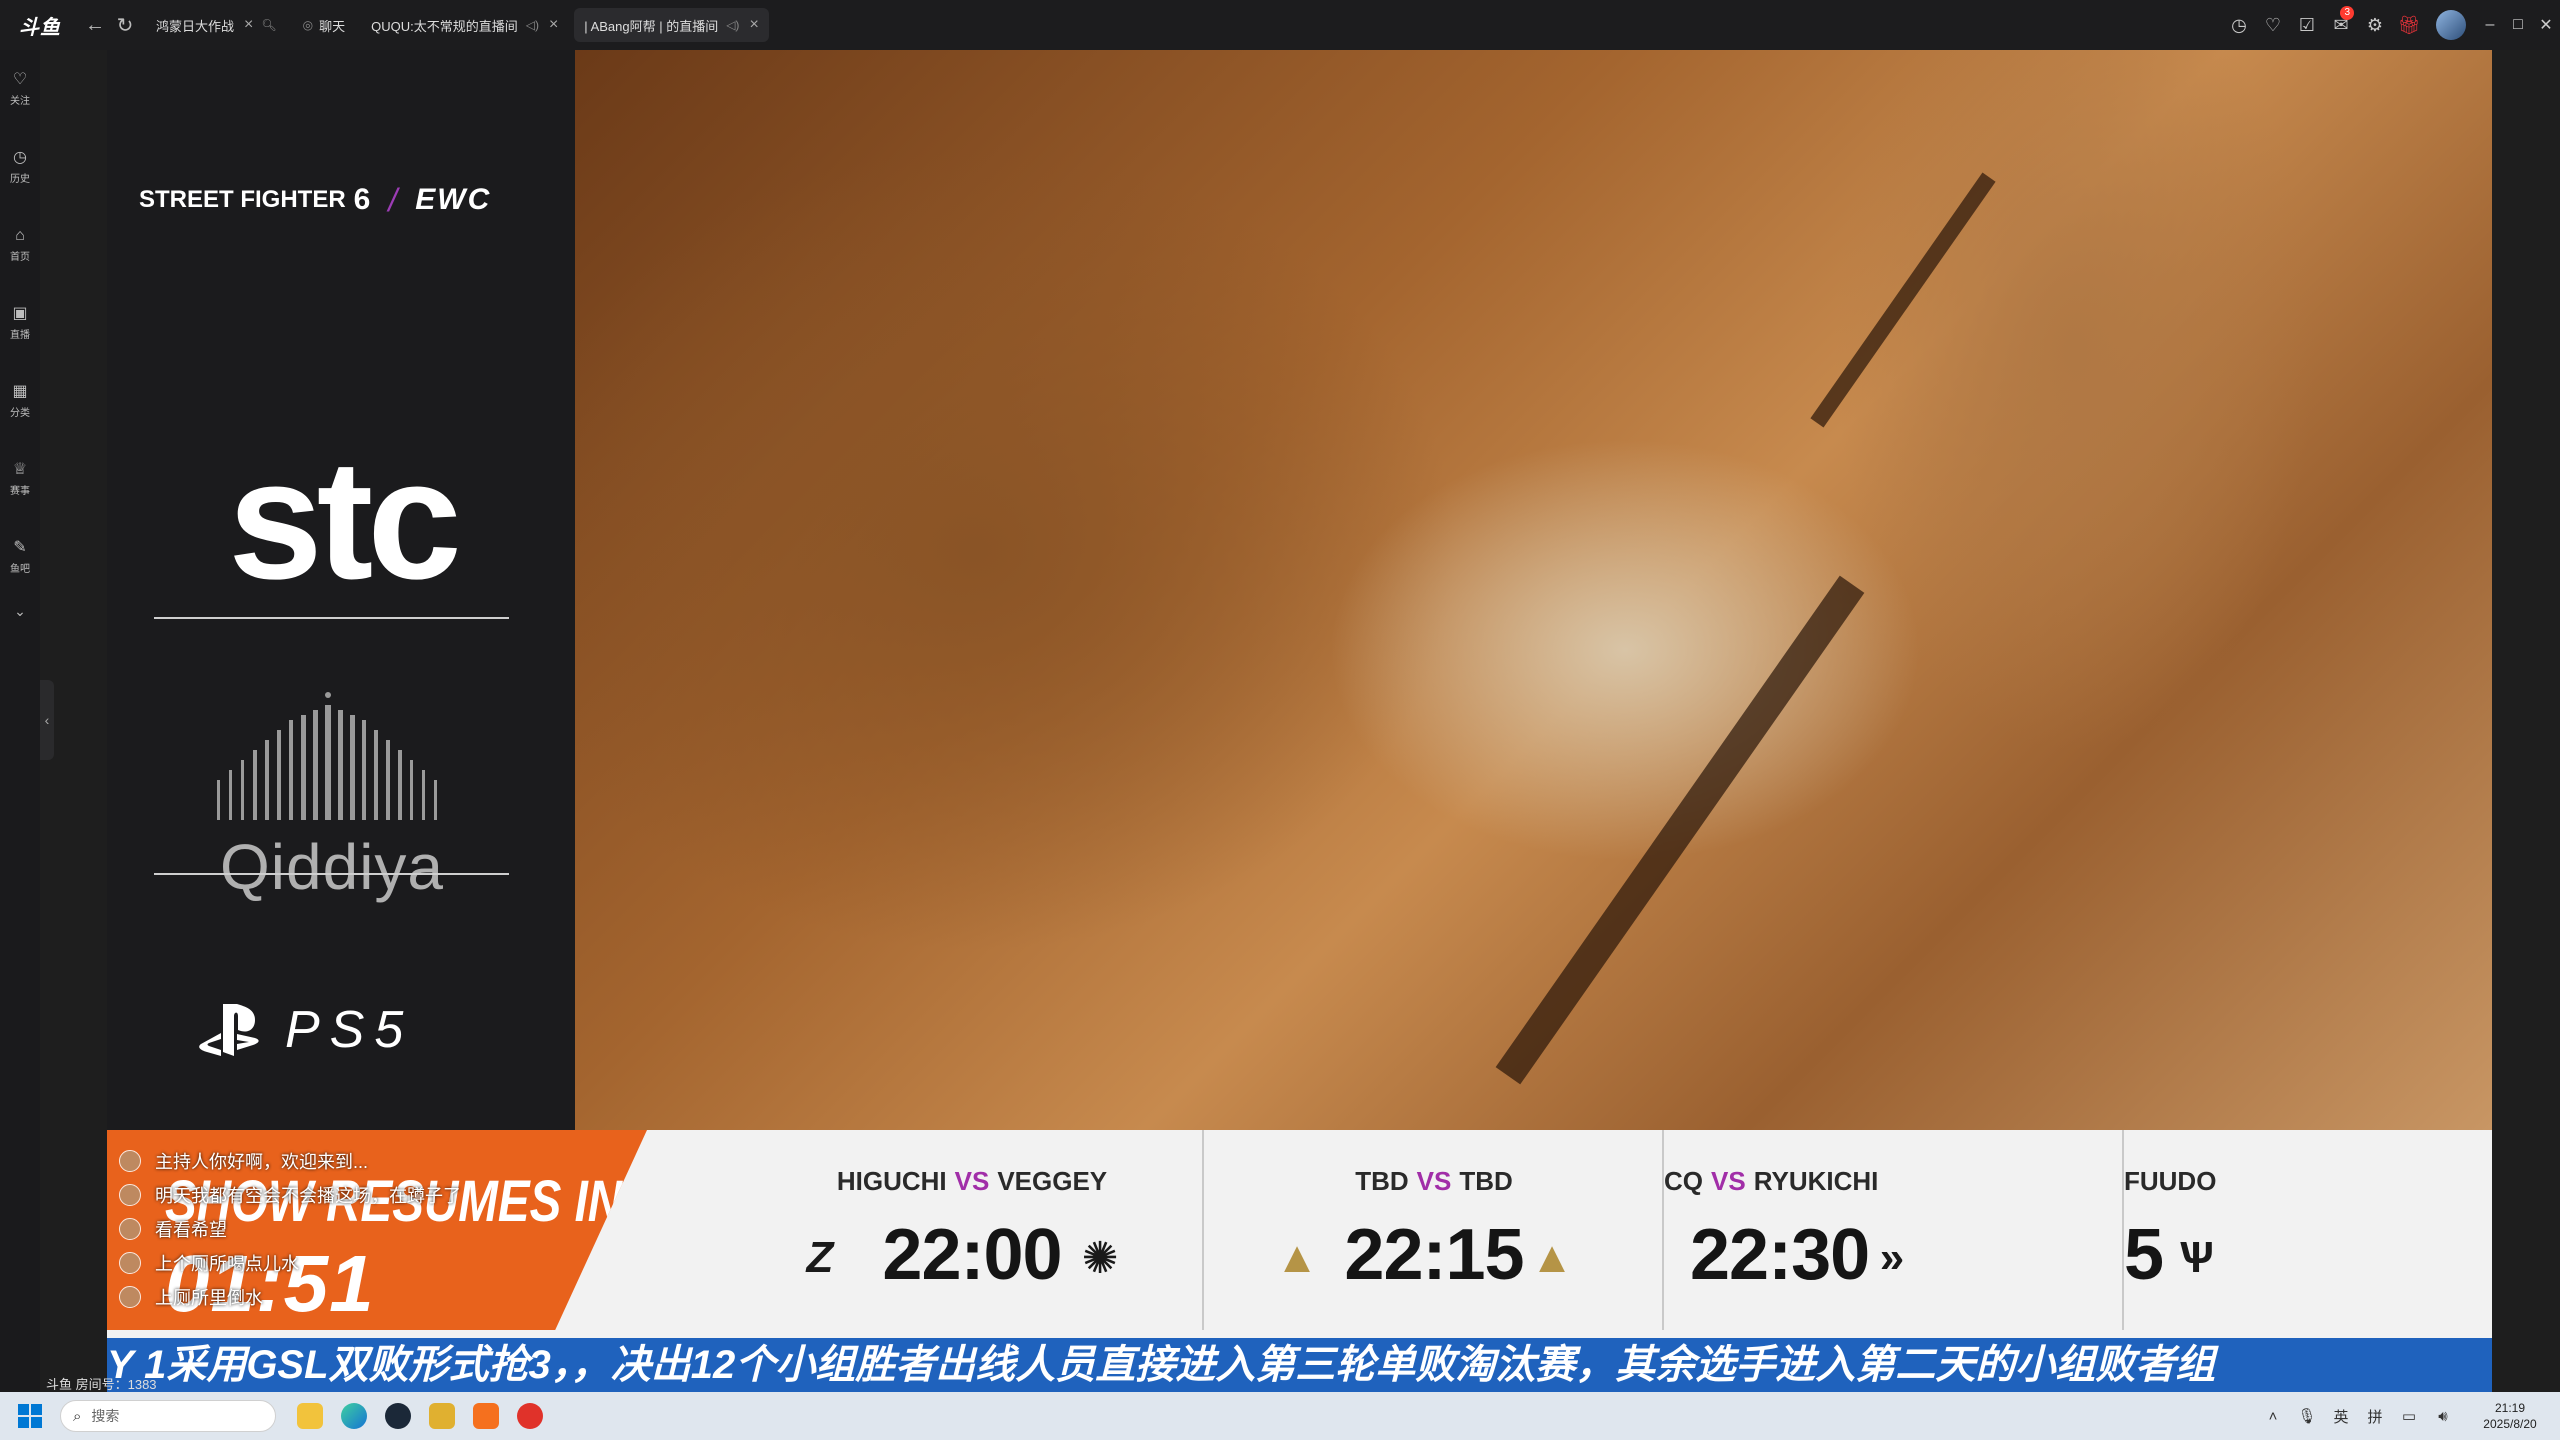 The image size is (2560, 1440). Describe the element at coordinates (20, 391) in the screenshot. I see `category-icon: ▦` at that location.